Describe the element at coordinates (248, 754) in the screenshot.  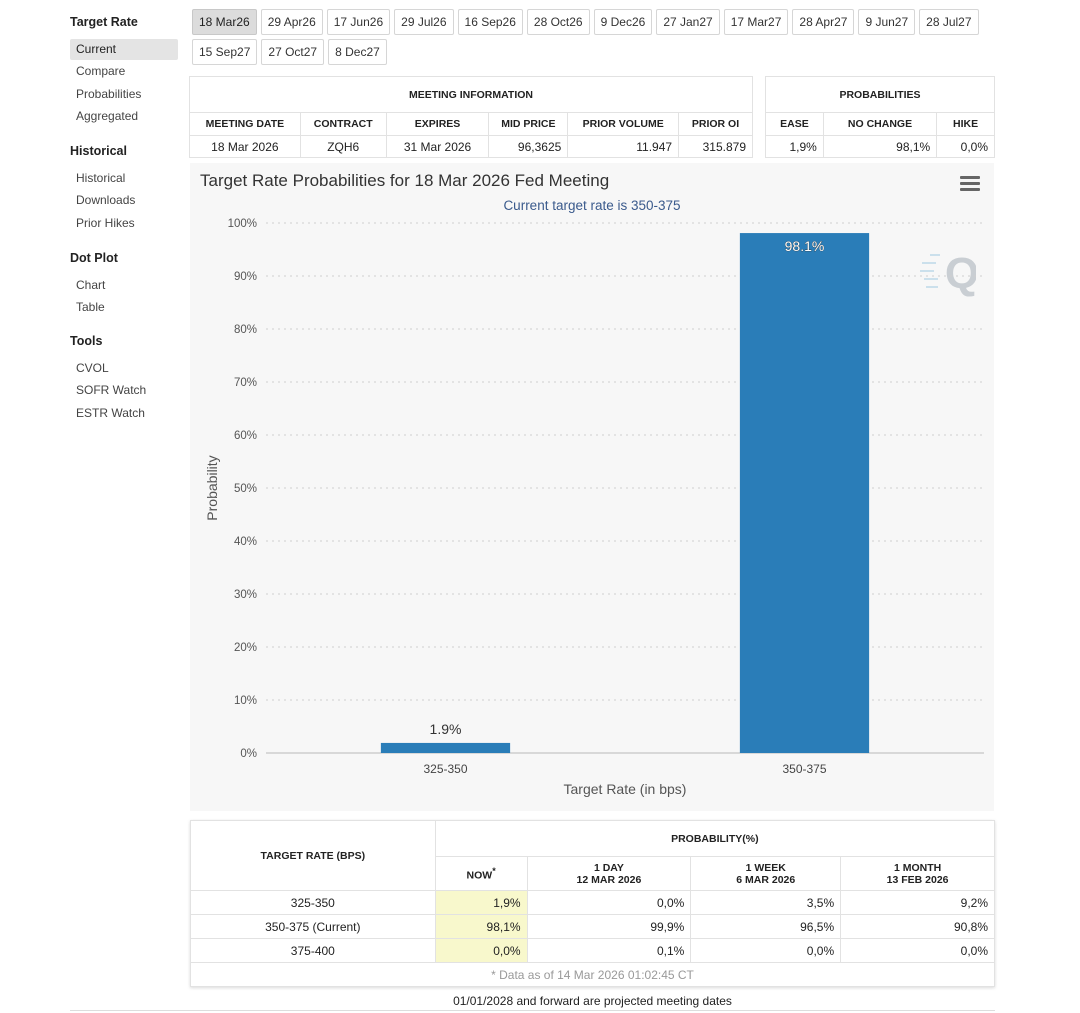
I see `y-tick-label: 0%` at that location.